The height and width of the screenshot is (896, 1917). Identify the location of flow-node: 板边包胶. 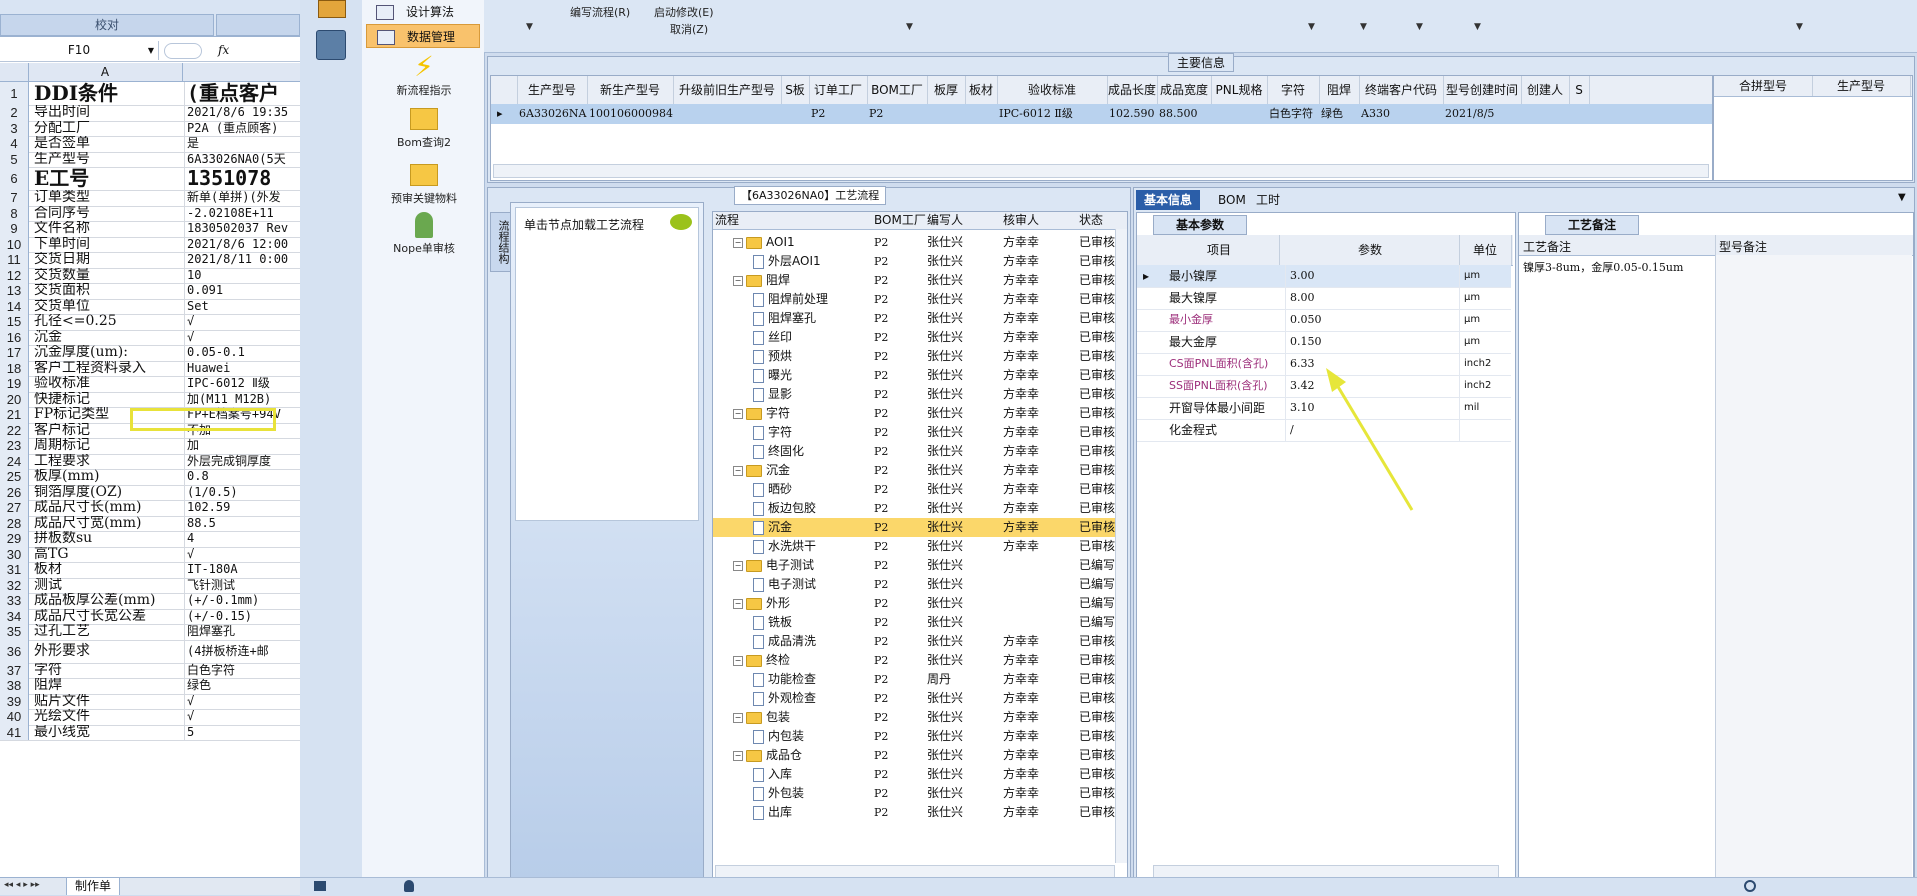
(784, 508).